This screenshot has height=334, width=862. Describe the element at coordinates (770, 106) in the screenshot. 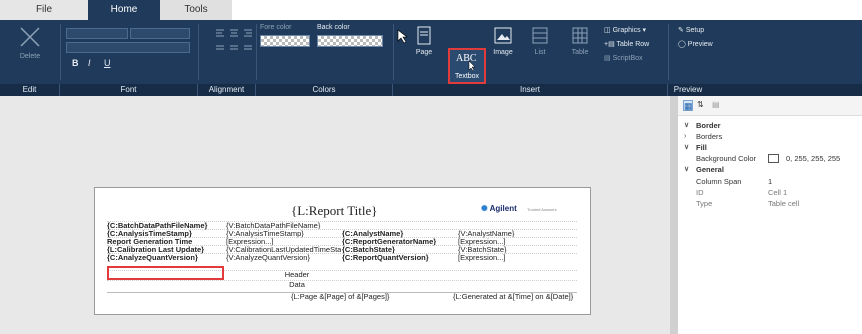

I see `properties-toolbar: ▦ ⇅ ▤` at that location.